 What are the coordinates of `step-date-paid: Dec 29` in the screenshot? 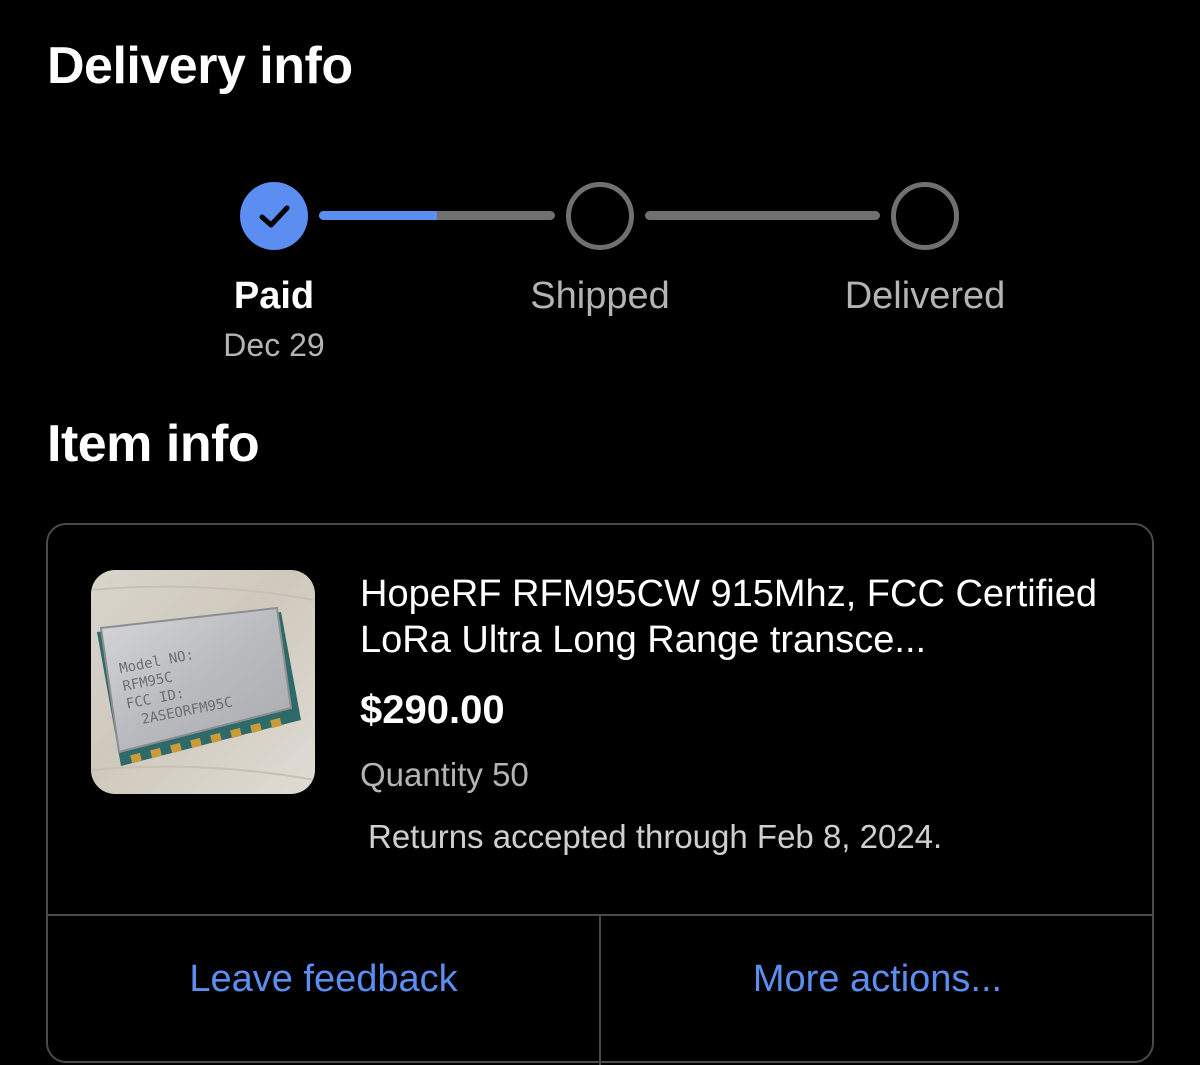 It's located at (274, 345).